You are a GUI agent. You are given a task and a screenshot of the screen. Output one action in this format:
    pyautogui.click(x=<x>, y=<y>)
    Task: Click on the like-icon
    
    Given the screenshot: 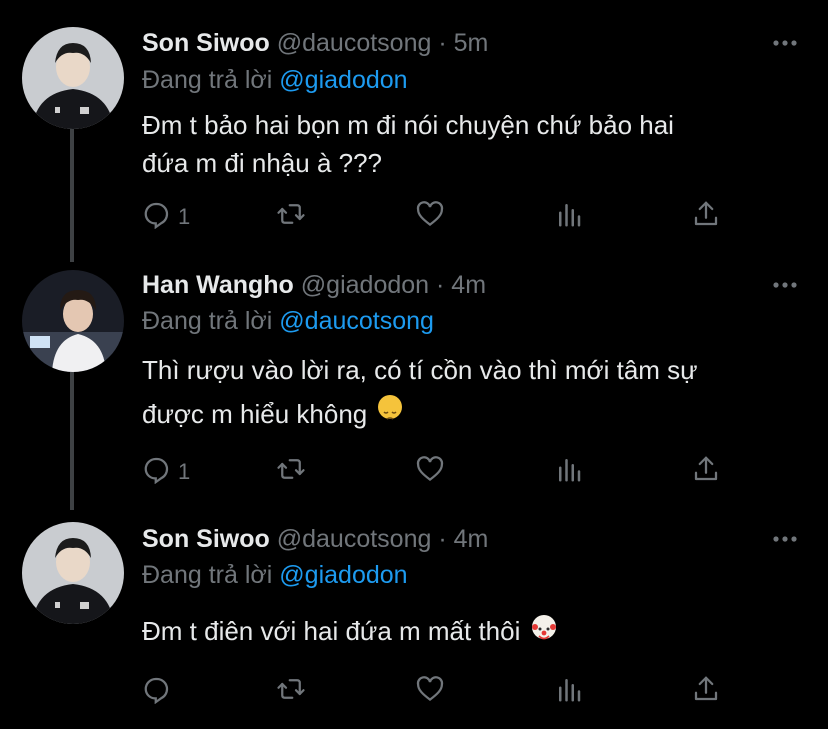 What is the action you would take?
    pyautogui.click(x=430, y=692)
    